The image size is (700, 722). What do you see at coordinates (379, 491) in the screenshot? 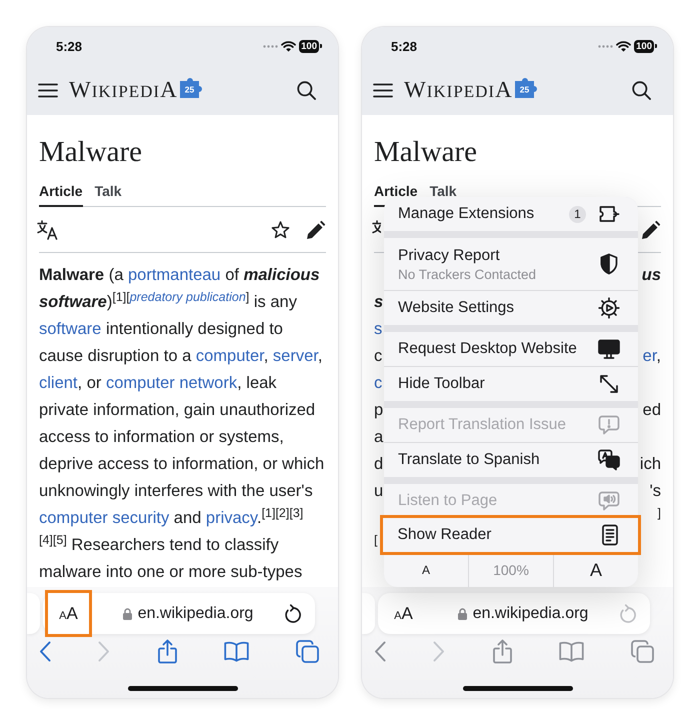
I see `text-fragment: u` at bounding box center [379, 491].